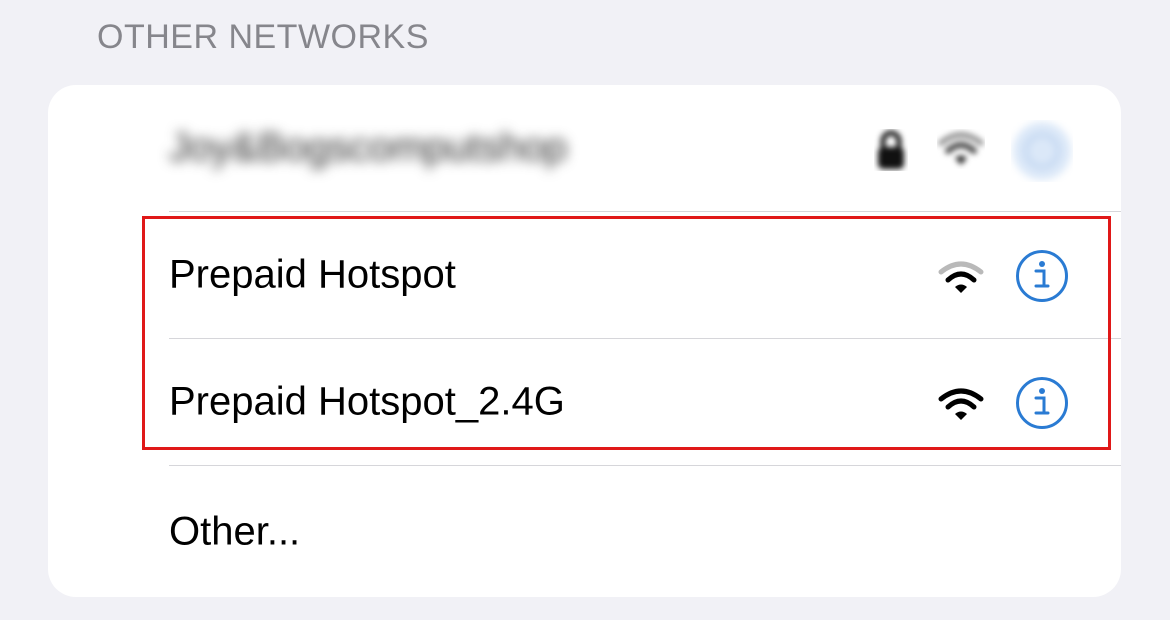 The width and height of the screenshot is (1170, 620). I want to click on lock-icon, so click(891, 149).